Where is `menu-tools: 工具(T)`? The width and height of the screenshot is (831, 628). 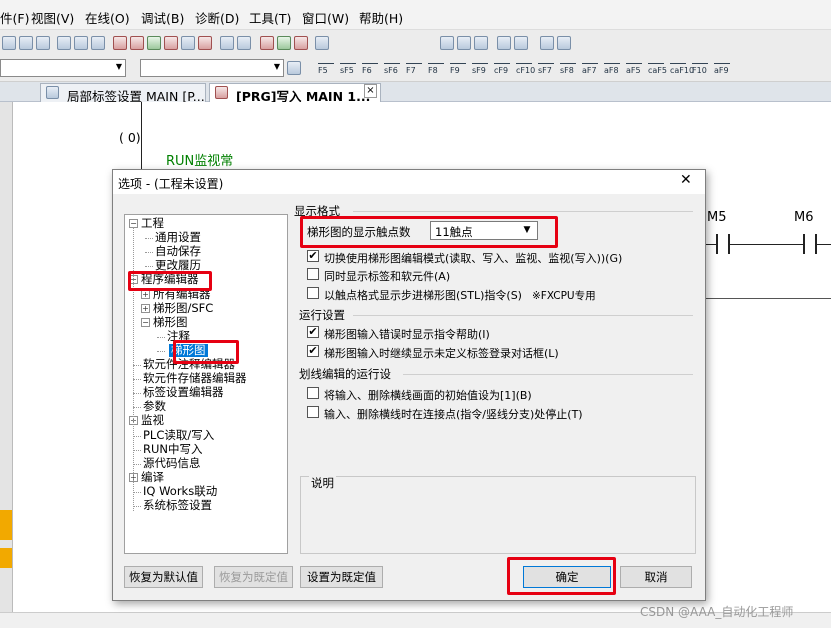
menu-tools: 工具(T) is located at coordinates (270, 17).